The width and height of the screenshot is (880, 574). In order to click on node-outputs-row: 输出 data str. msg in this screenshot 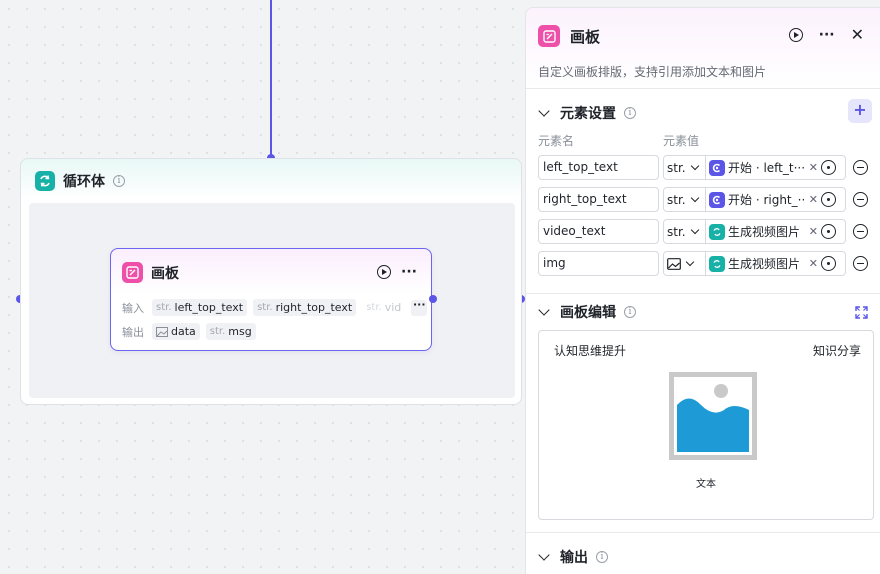, I will do `click(189, 331)`.